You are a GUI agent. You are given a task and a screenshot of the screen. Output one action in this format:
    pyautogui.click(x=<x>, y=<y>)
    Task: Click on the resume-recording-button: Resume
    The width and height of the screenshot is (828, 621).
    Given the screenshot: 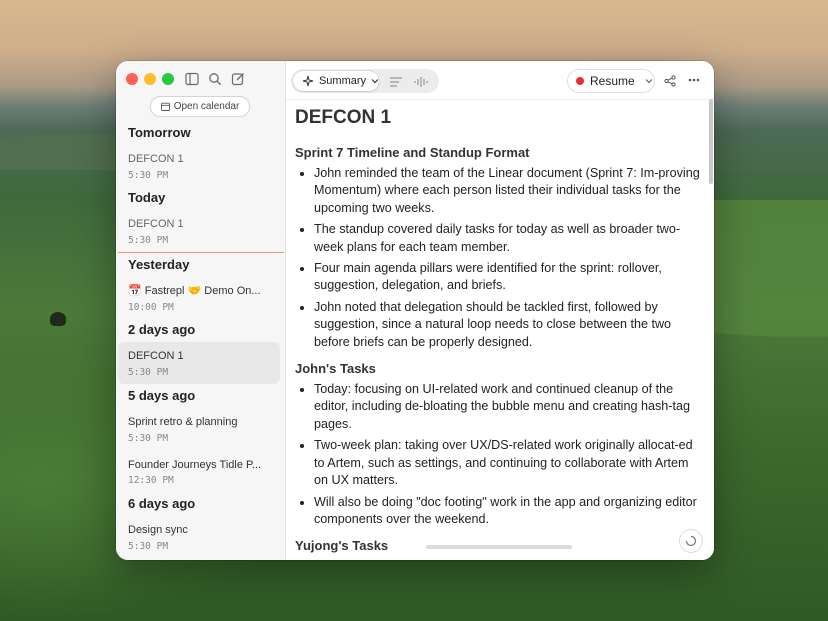 What is the action you would take?
    pyautogui.click(x=611, y=81)
    